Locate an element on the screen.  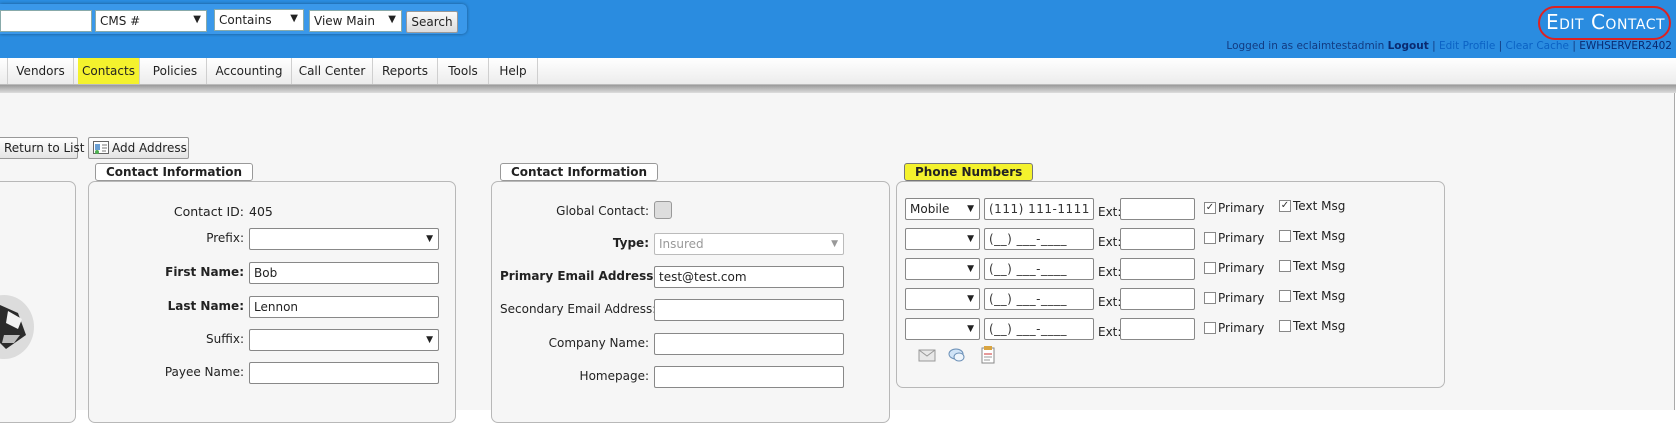
payee-name-label: Payee Name: is located at coordinates (204, 372).